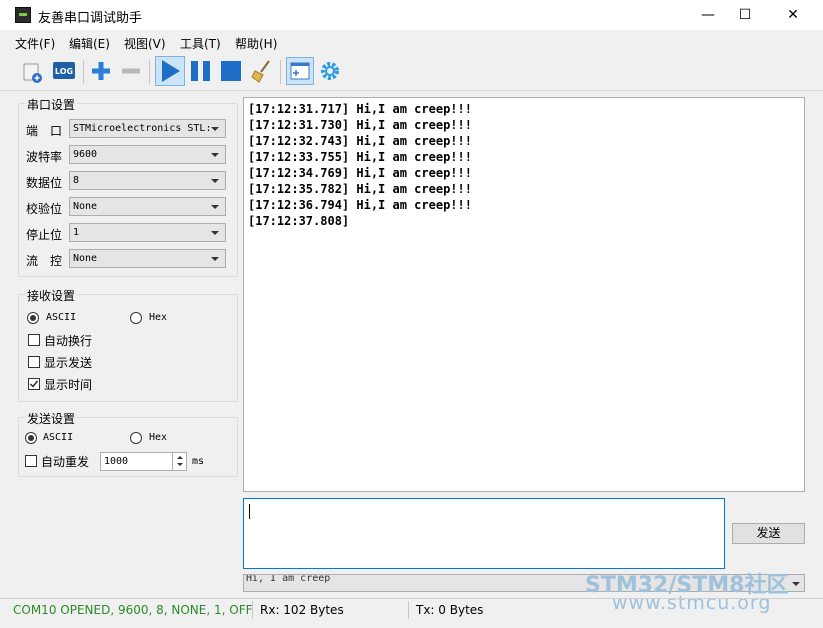 This screenshot has height=628, width=823. What do you see at coordinates (33, 71) in the screenshot?
I see `new-session-icon` at bounding box center [33, 71].